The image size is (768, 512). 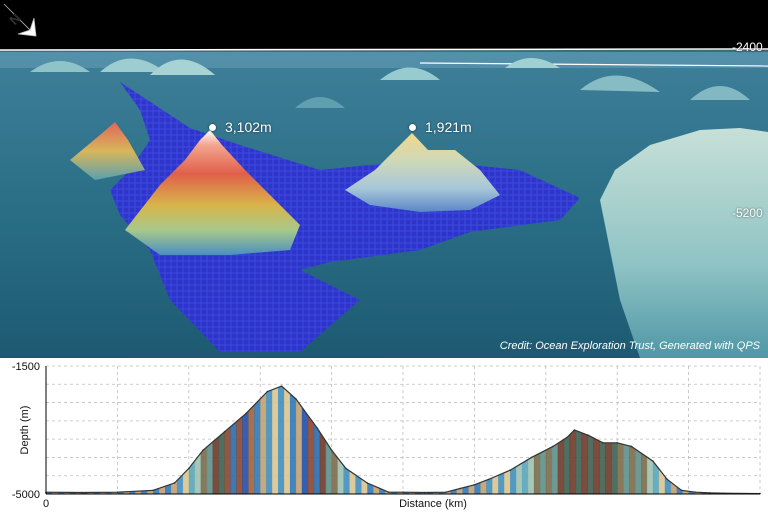 What do you see at coordinates (26, 495) in the screenshot?
I see `y-tick-label-bottom: -5000` at bounding box center [26, 495].